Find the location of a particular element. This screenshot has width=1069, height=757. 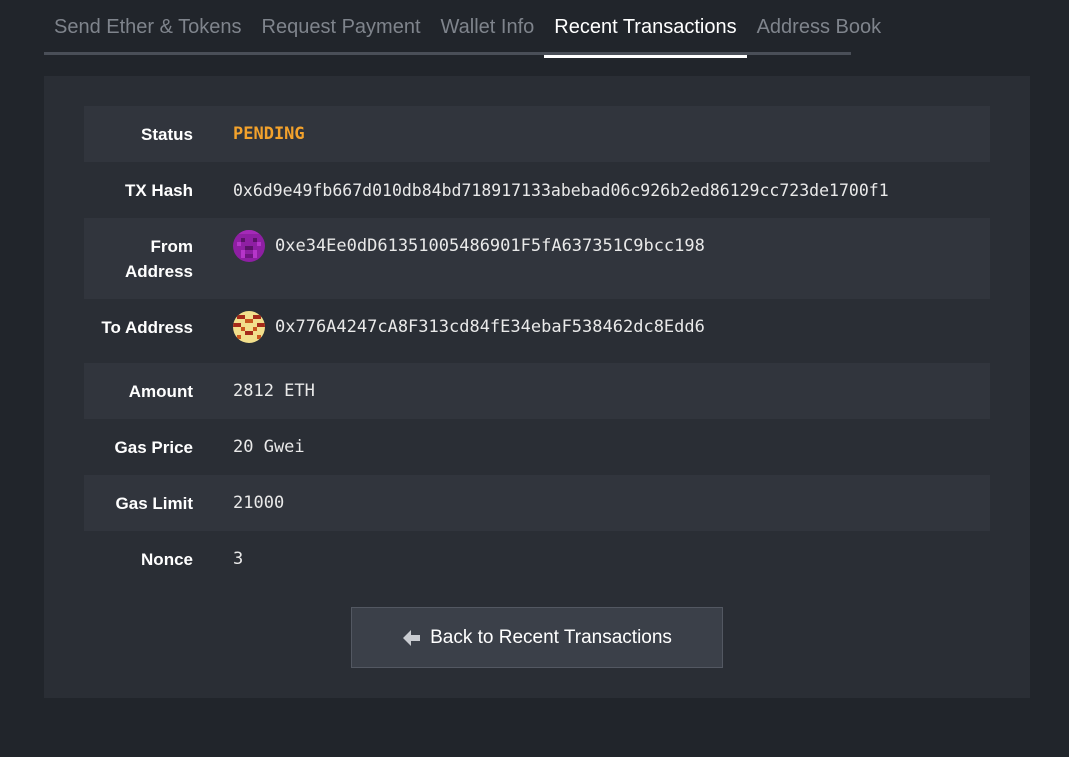

gas-limit-value: 21000 is located at coordinates (259, 503).